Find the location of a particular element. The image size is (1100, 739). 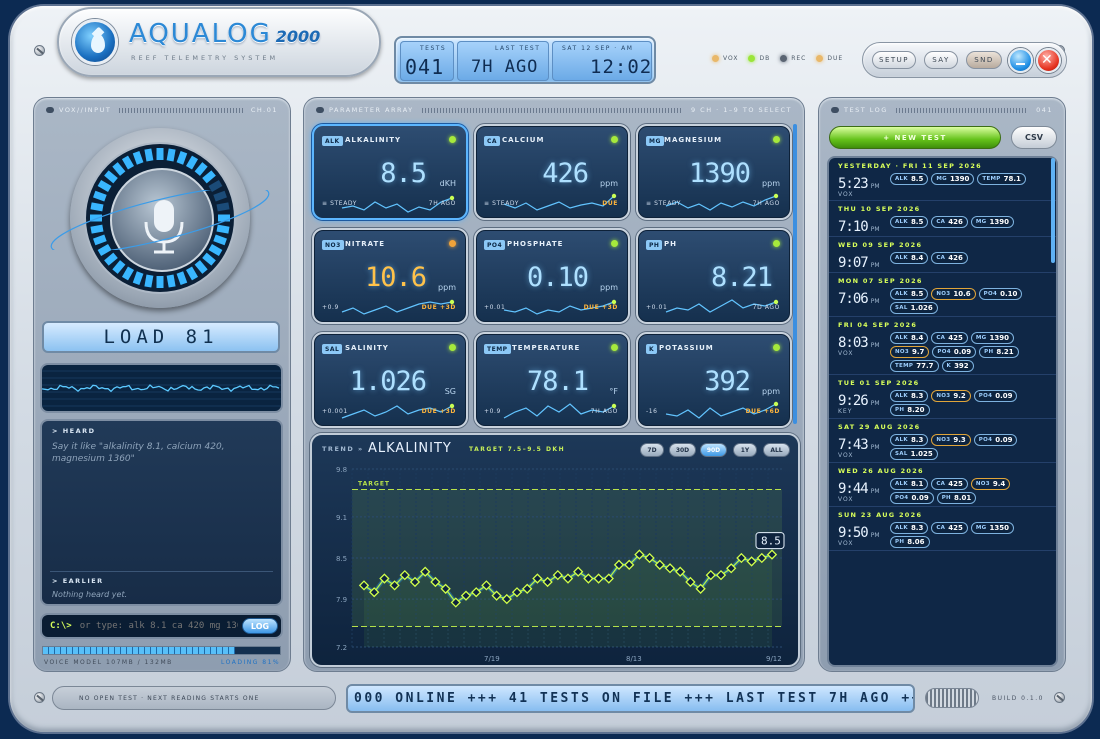

chip-key: MG is located at coordinates (981, 222).